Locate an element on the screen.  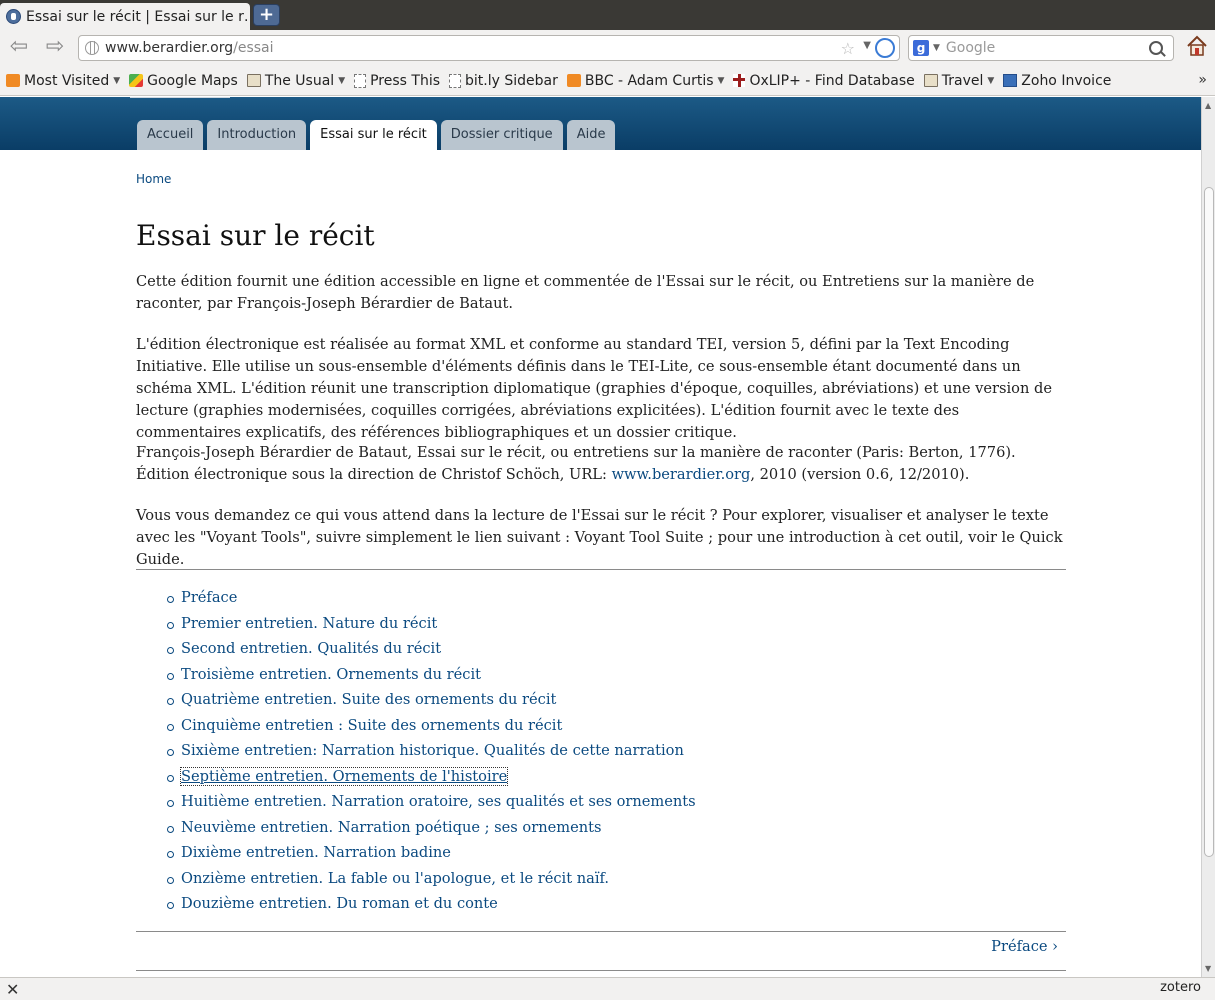
most-visited-icon is located at coordinates (13, 80).